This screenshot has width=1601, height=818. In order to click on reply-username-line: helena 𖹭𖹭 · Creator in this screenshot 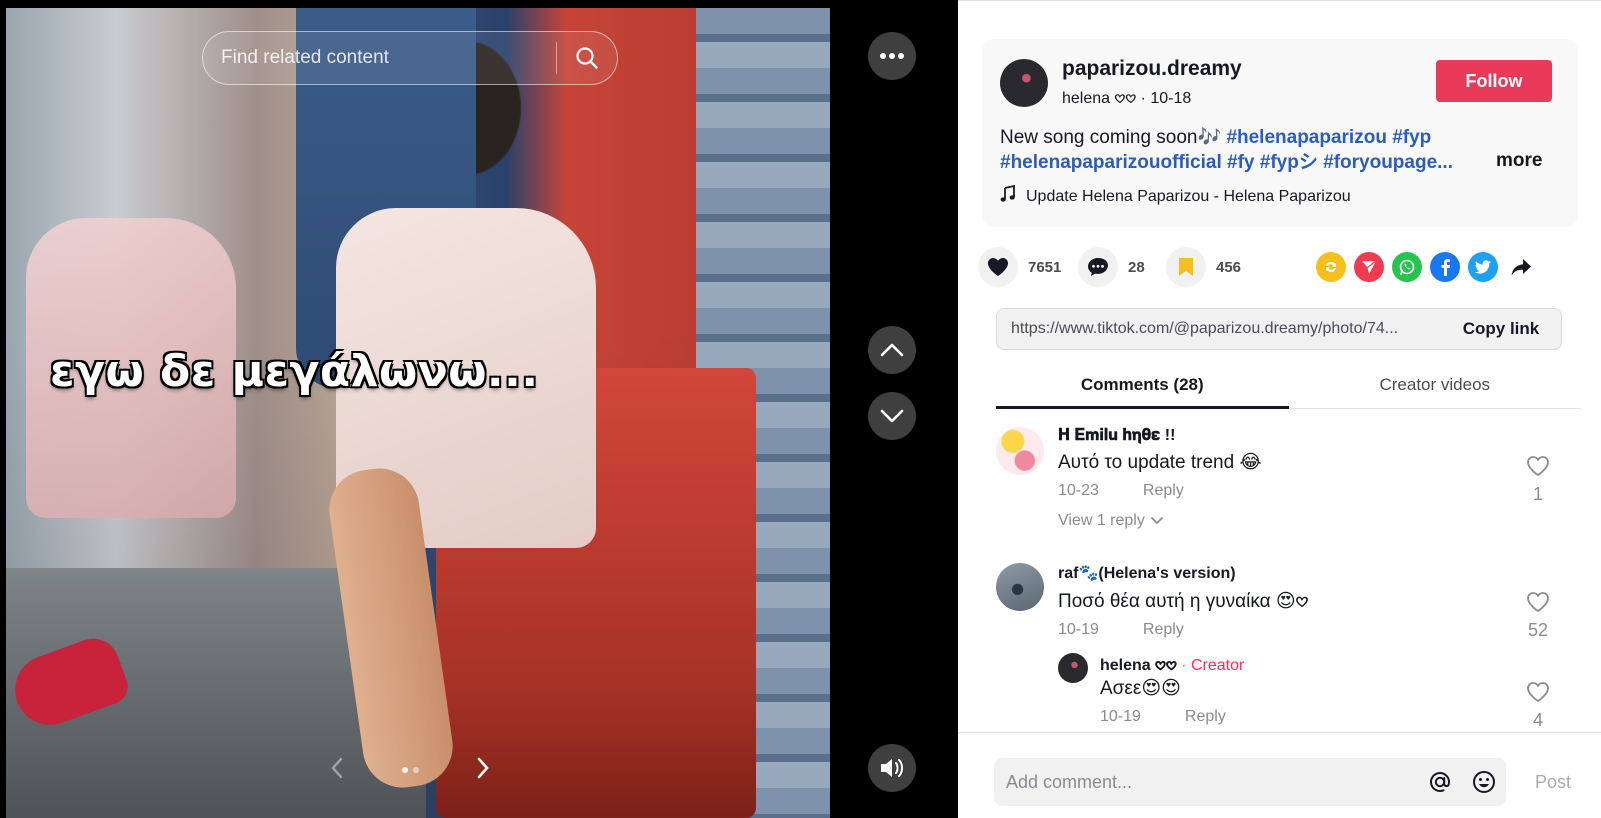, I will do `click(1325, 664)`.